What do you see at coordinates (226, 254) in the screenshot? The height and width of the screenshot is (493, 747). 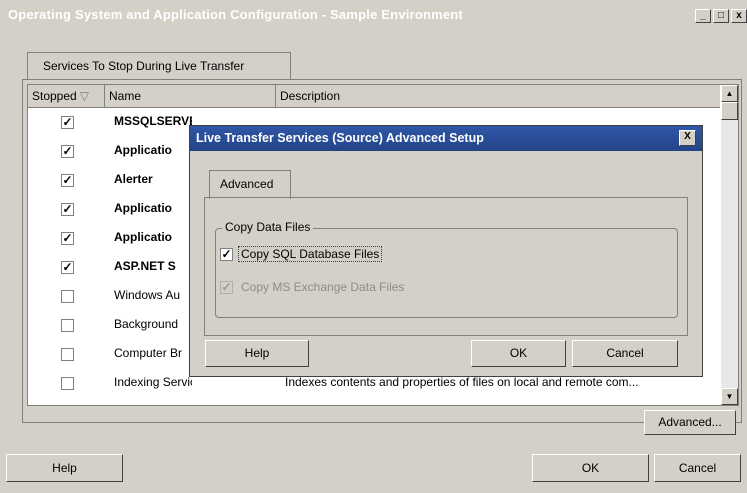 I see `checkbox-checked-icon: ✓` at bounding box center [226, 254].